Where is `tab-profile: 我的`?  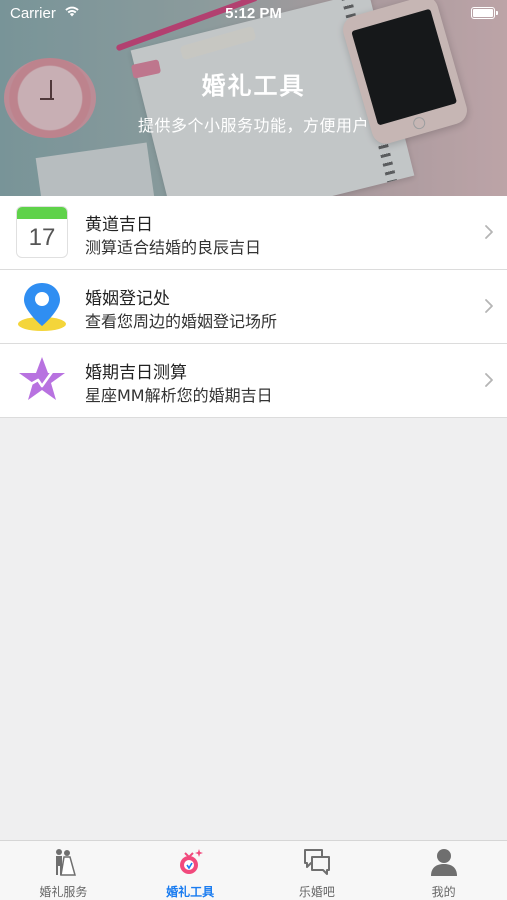 tab-profile: 我的 is located at coordinates (443, 870).